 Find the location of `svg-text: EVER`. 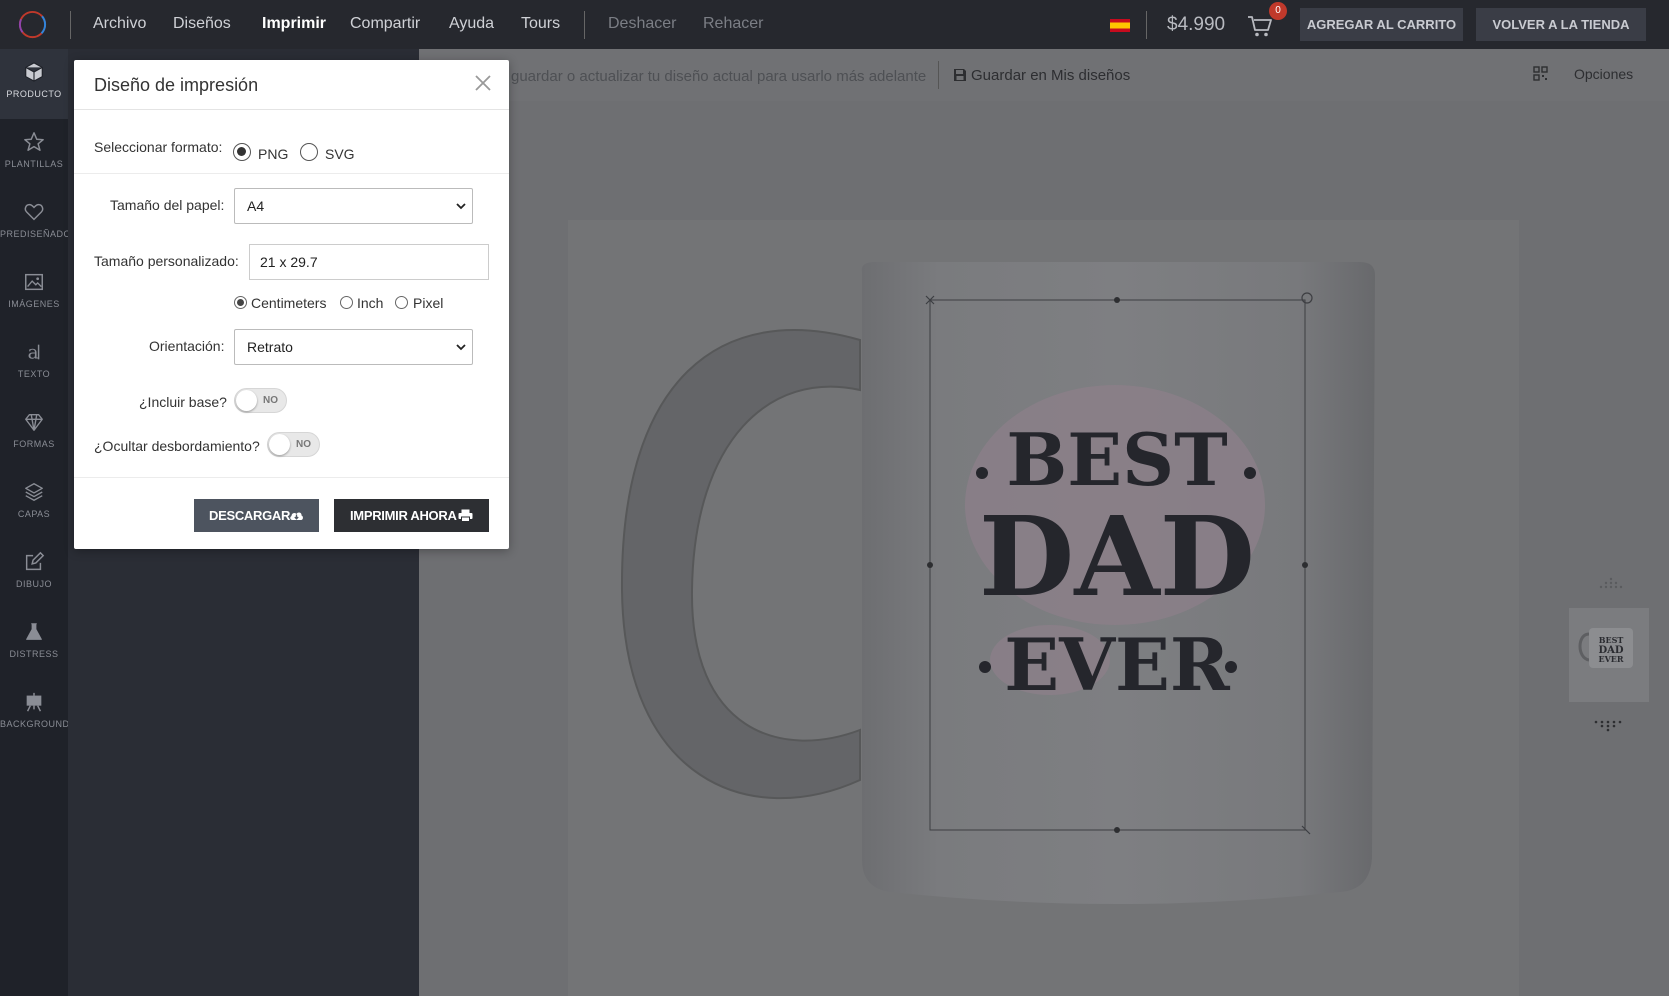

svg-text: EVER is located at coordinates (1610, 659).